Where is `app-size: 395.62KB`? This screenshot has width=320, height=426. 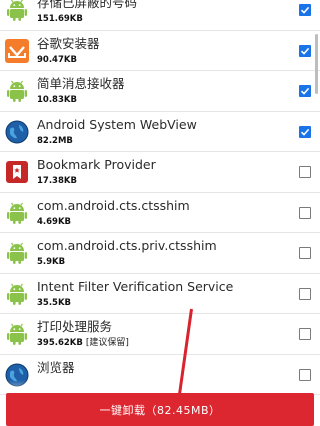
app-size: 395.62KB is located at coordinates (60, 343).